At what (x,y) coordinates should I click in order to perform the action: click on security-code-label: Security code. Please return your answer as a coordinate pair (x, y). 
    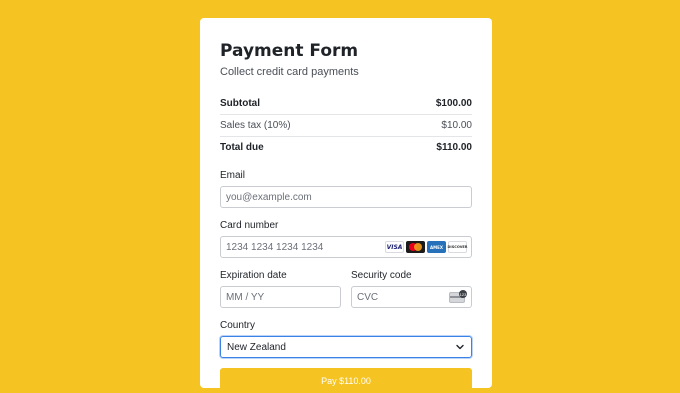
    Looking at the image, I should click on (381, 275).